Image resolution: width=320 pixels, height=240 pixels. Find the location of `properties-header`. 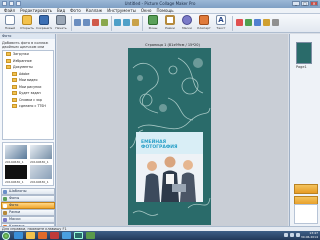

properties-header is located at coordinates (306, 189).